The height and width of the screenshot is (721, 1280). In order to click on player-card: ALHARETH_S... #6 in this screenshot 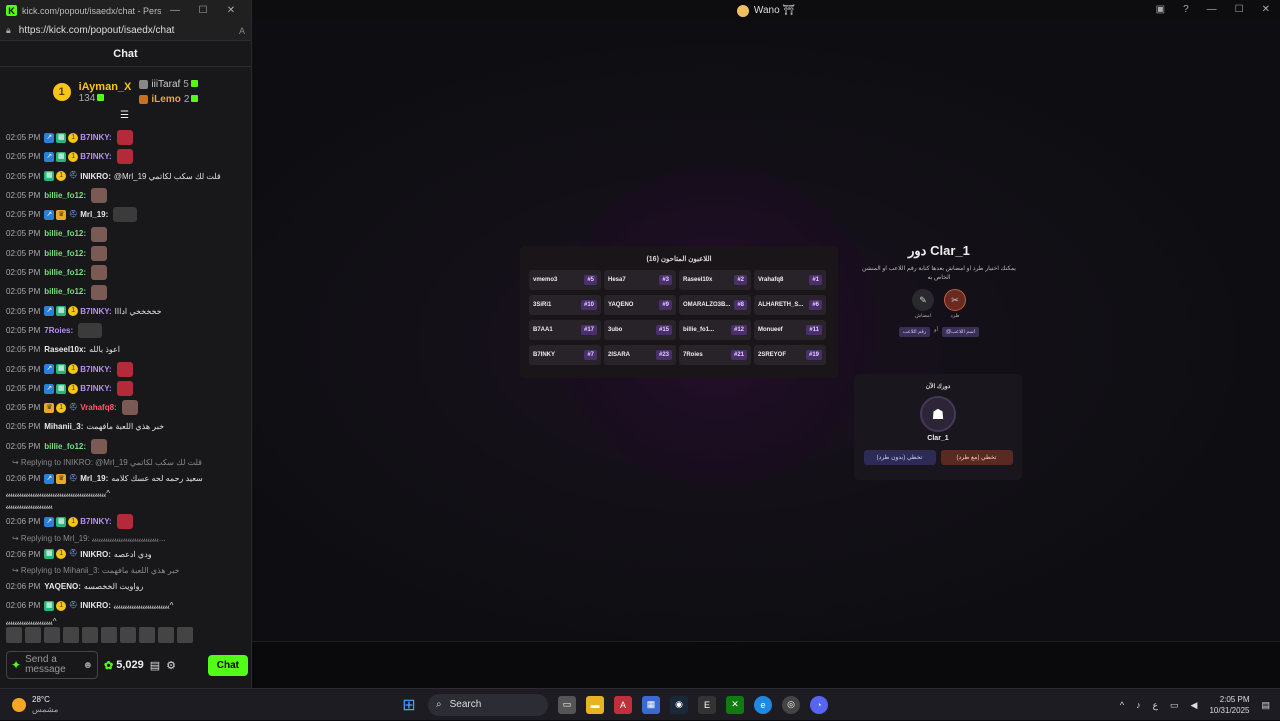, I will do `click(790, 305)`.